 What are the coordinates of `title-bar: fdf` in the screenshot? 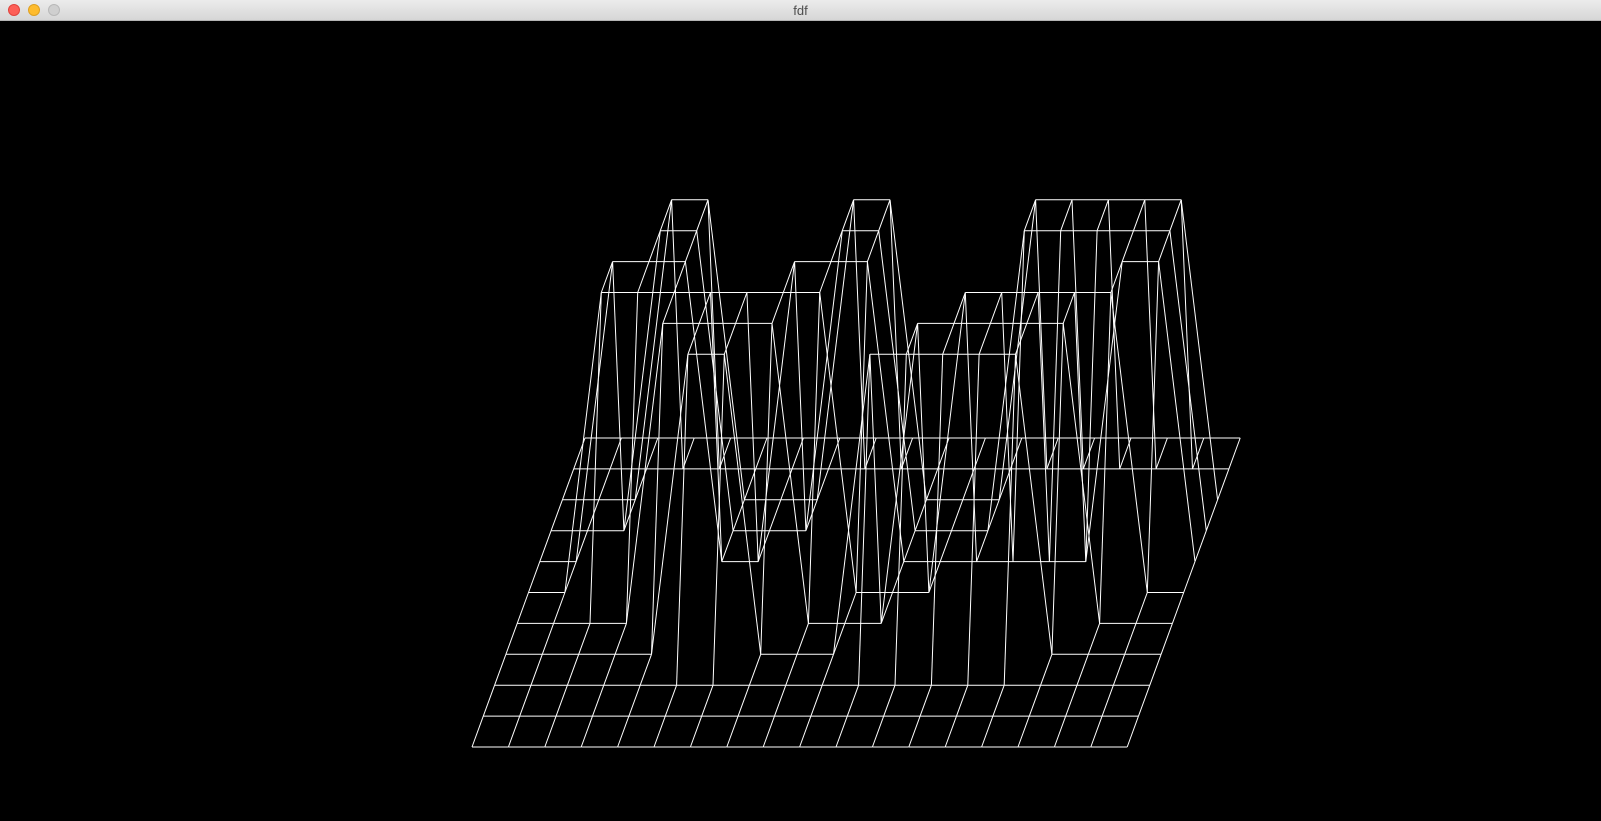 It's located at (800, 10).